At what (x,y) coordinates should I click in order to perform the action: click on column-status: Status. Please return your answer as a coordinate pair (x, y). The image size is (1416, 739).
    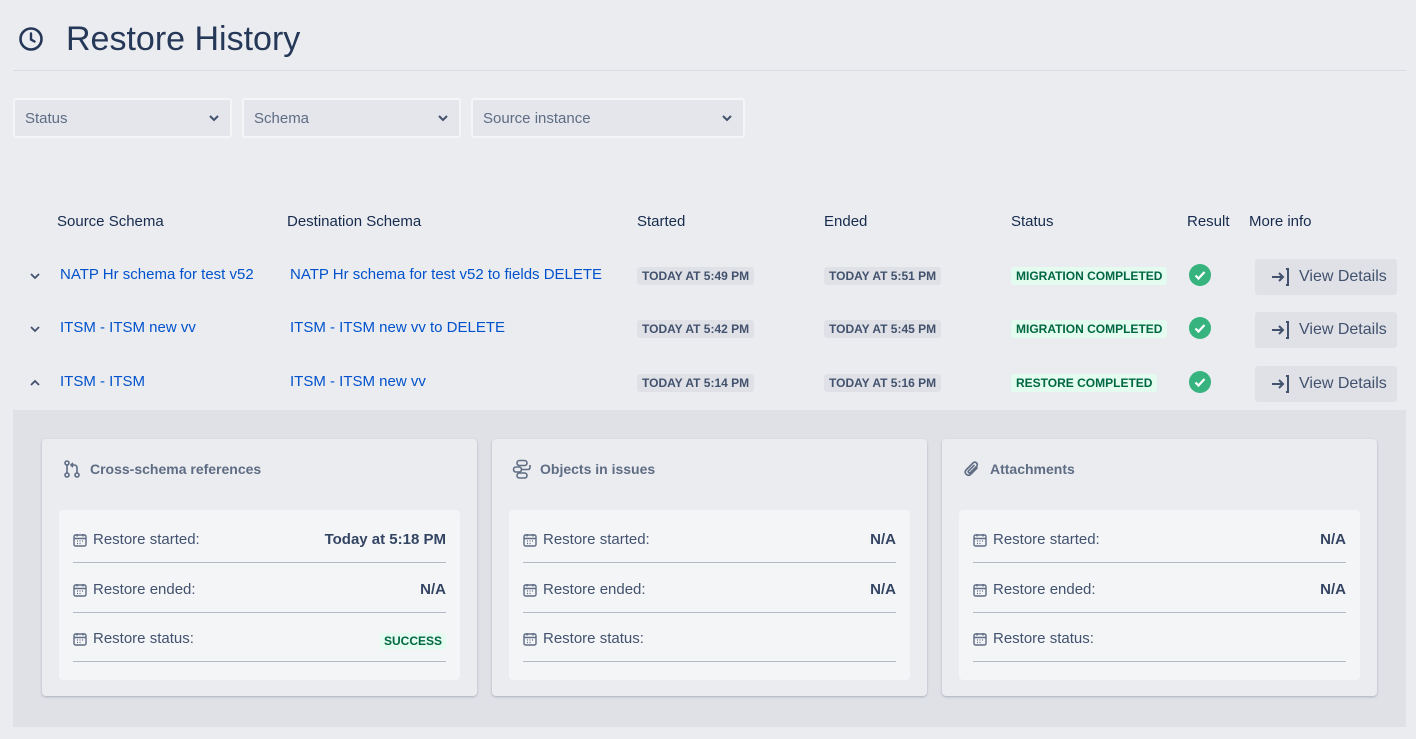
    Looking at the image, I should click on (1032, 221).